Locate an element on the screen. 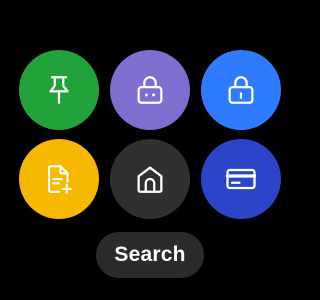 Image resolution: width=320 pixels, height=300 pixels. pin-icon is located at coordinates (59, 90).